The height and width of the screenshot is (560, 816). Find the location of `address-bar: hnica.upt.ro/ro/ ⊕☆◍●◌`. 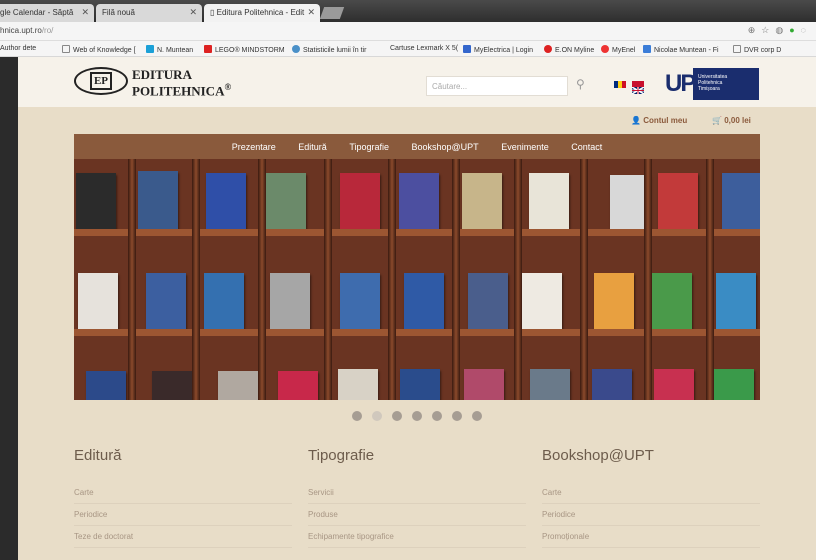

address-bar: hnica.upt.ro/ro/ ⊕☆◍●◌ is located at coordinates (408, 31).